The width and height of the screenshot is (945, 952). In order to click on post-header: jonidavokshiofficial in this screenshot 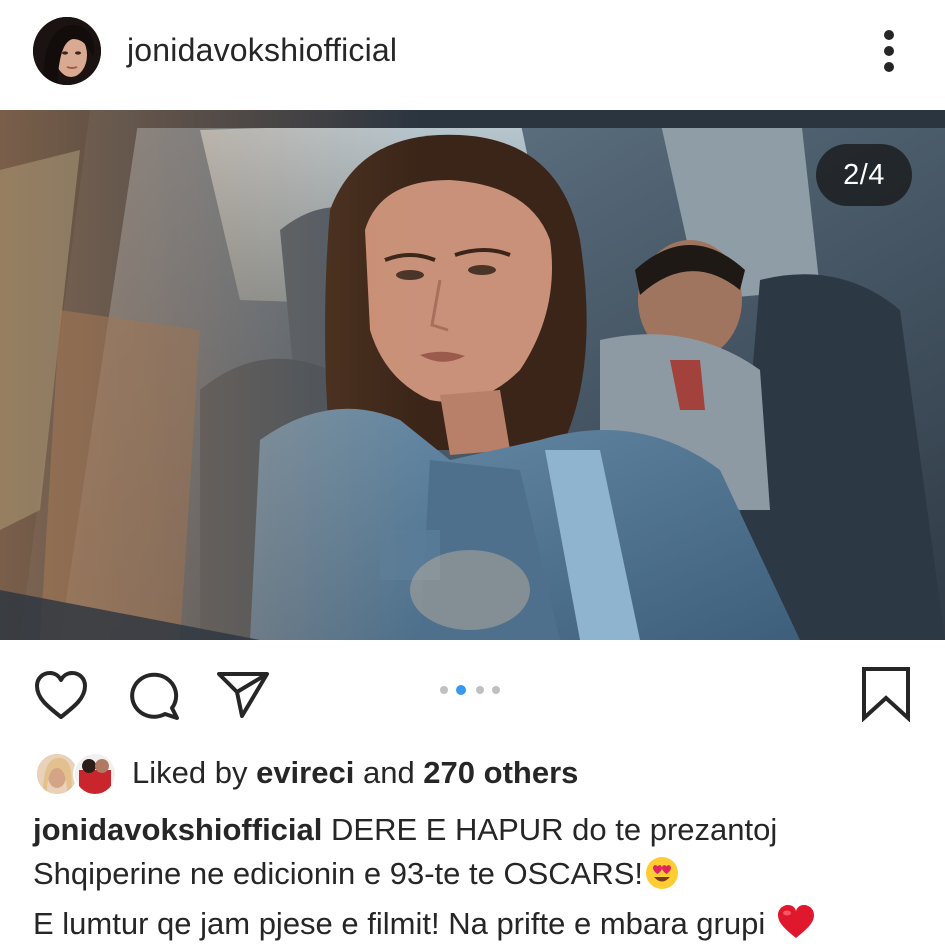, I will do `click(472, 54)`.